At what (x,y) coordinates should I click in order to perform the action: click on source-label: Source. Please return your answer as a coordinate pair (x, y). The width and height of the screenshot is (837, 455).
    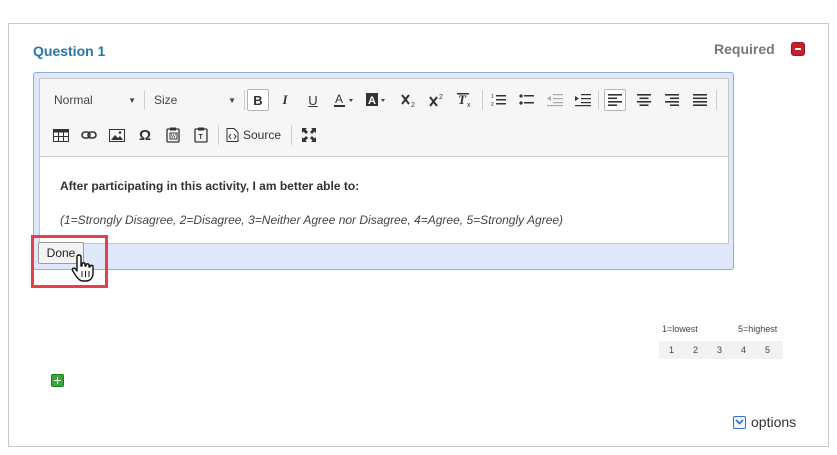
    Looking at the image, I should click on (262, 135).